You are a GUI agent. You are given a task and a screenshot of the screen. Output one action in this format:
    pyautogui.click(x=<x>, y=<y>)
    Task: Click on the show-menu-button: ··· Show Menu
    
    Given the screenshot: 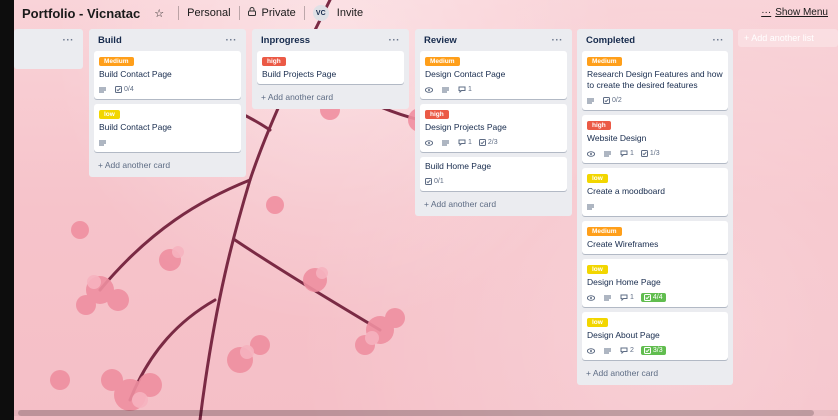 What is the action you would take?
    pyautogui.click(x=794, y=12)
    